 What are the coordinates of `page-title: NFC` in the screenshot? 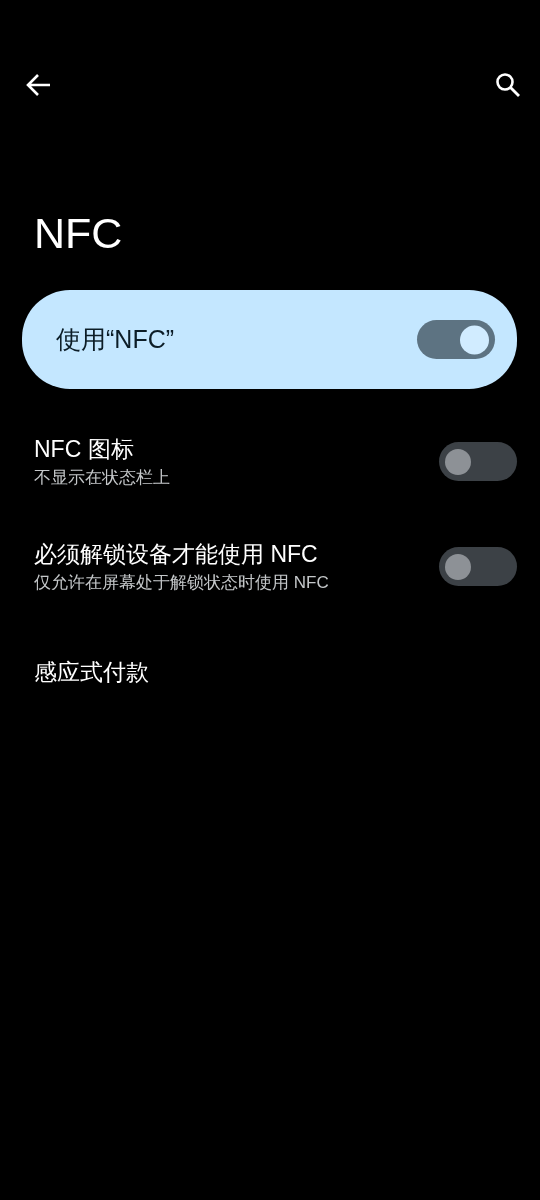 It's located at (78, 233).